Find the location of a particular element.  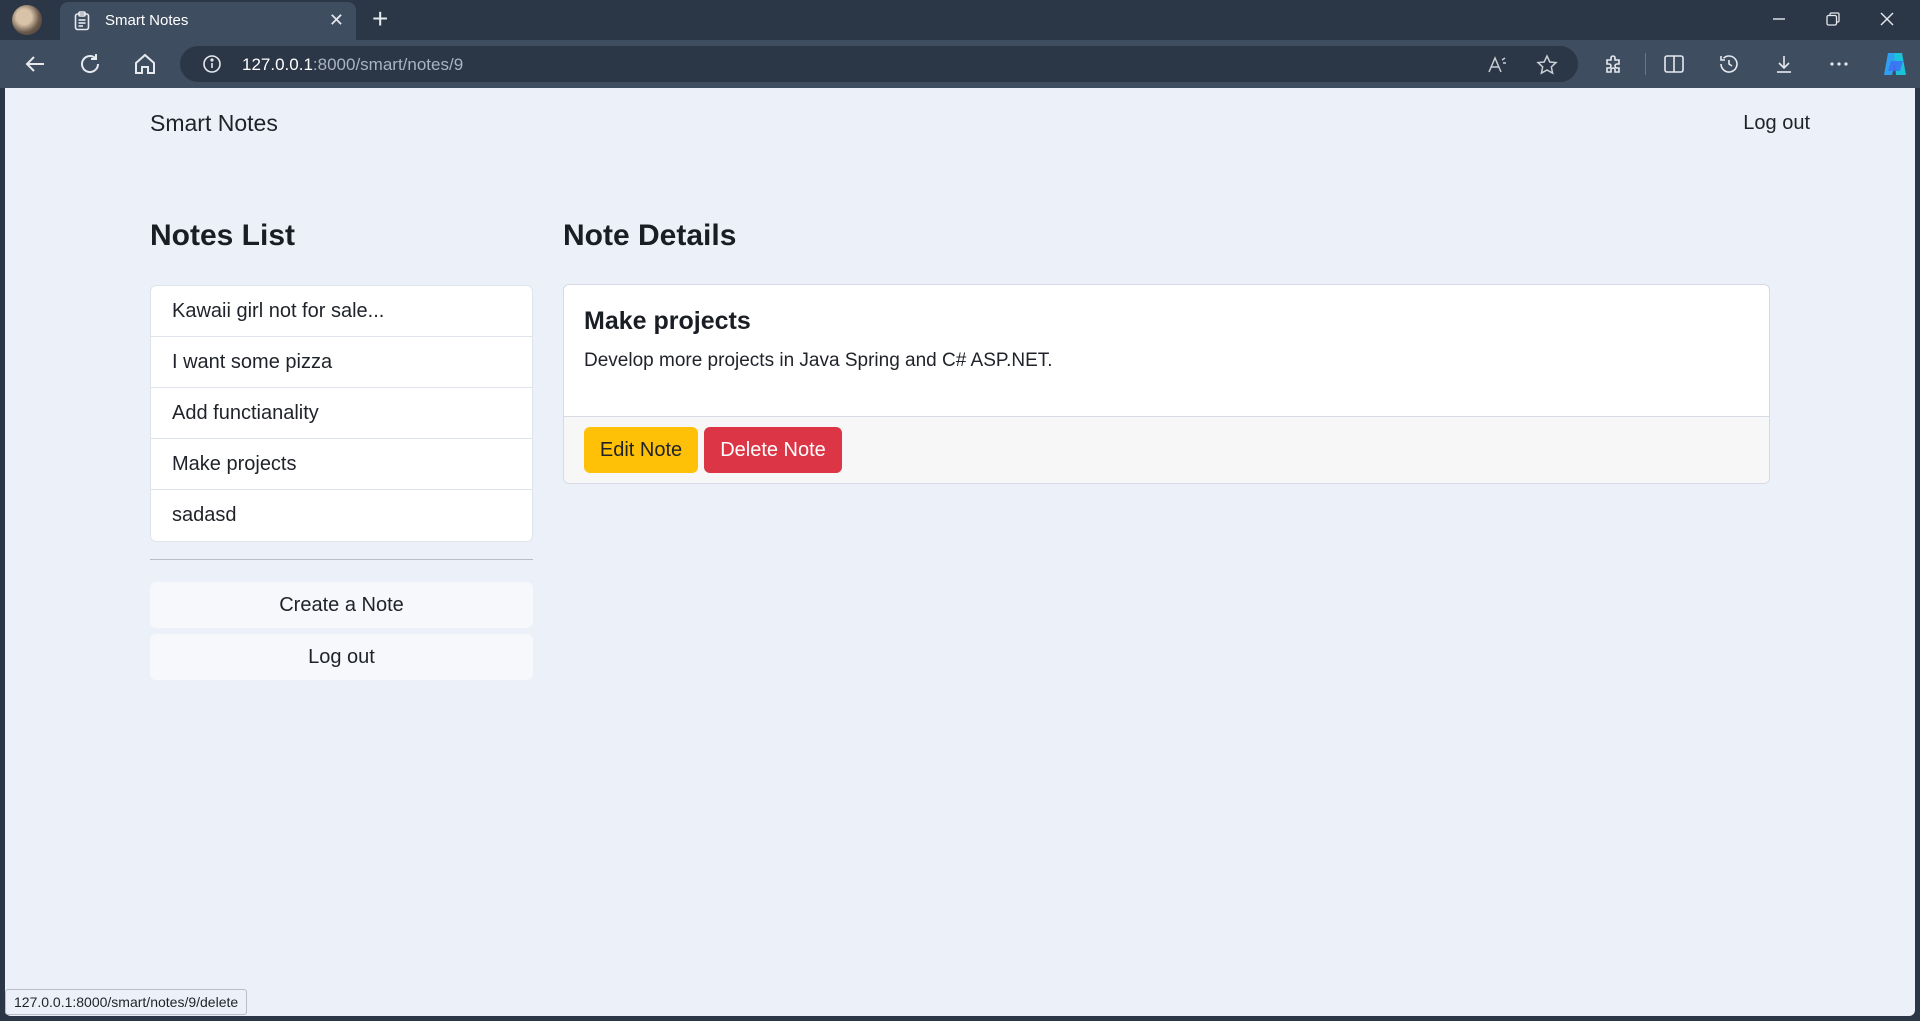

navbar-logout-link: Log out is located at coordinates (1776, 123).